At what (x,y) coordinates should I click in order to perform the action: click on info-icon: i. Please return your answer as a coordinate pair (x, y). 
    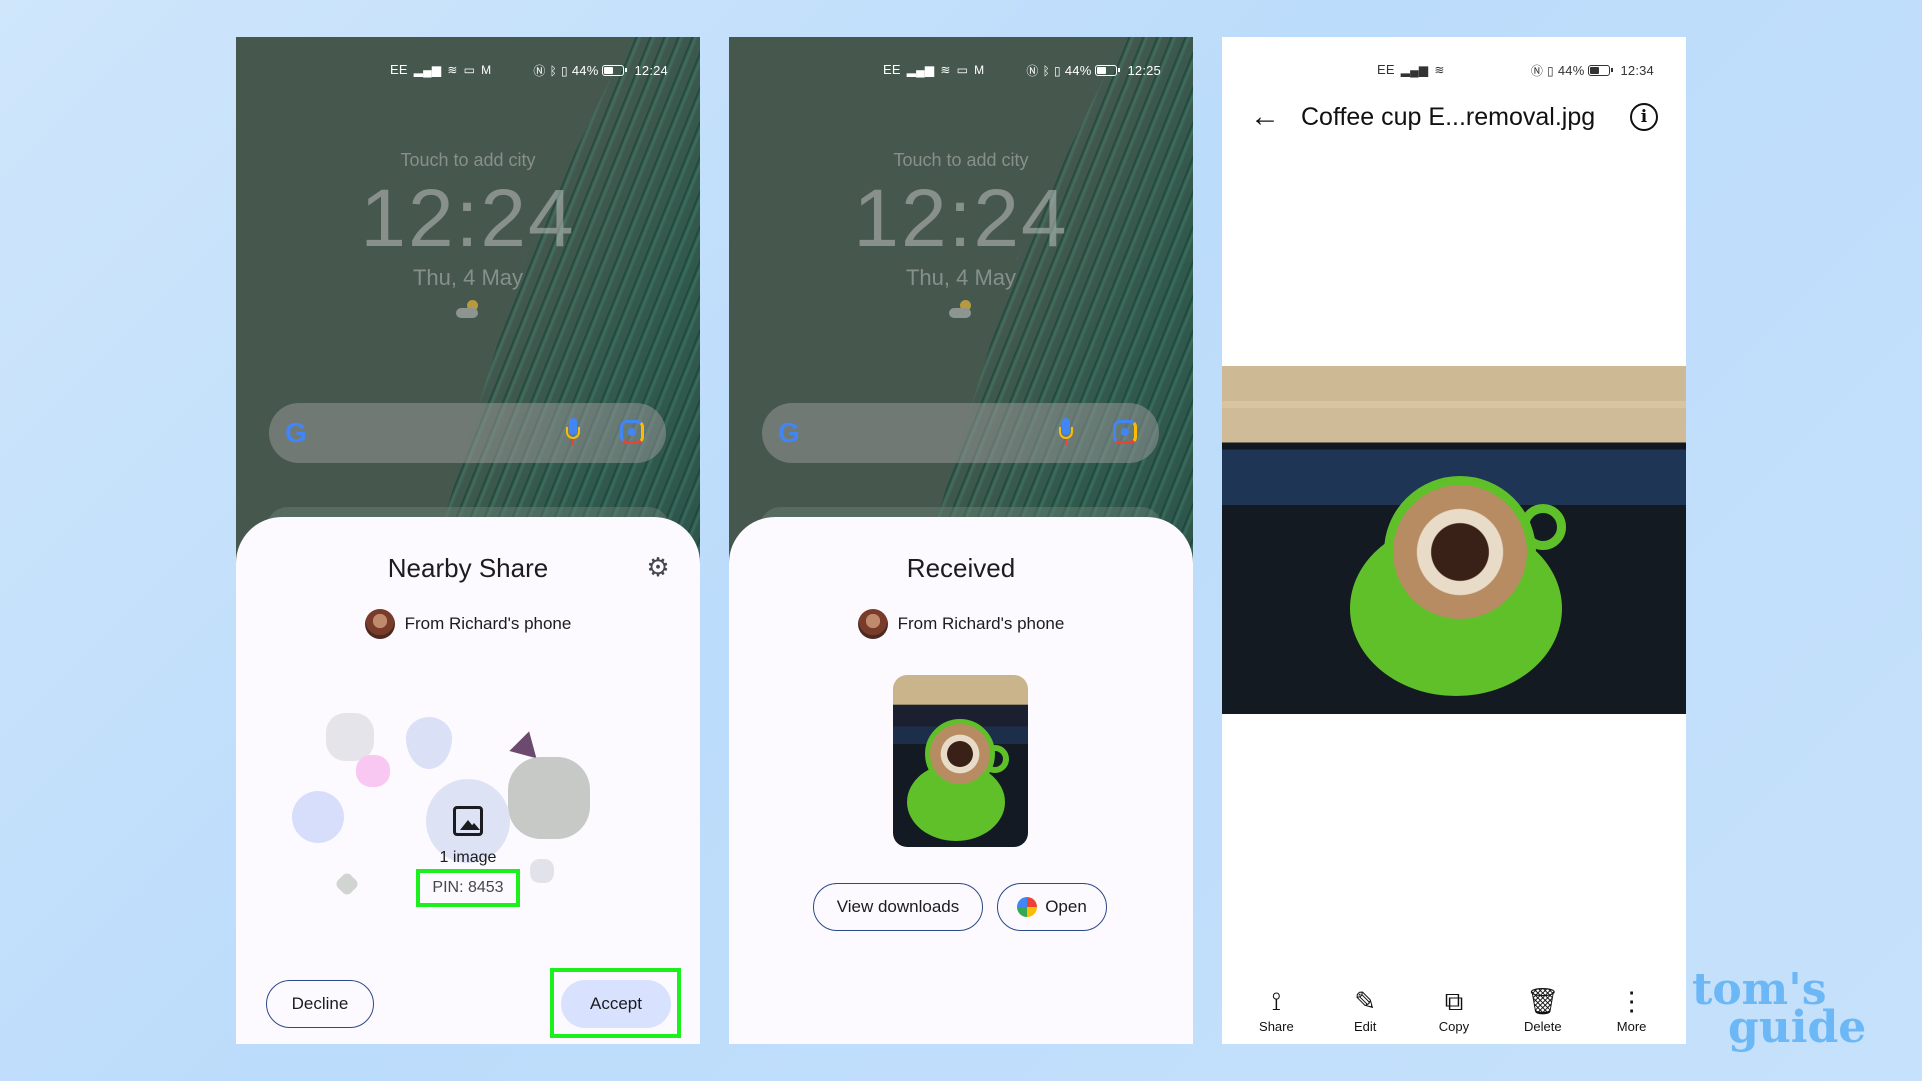
    Looking at the image, I should click on (1644, 117).